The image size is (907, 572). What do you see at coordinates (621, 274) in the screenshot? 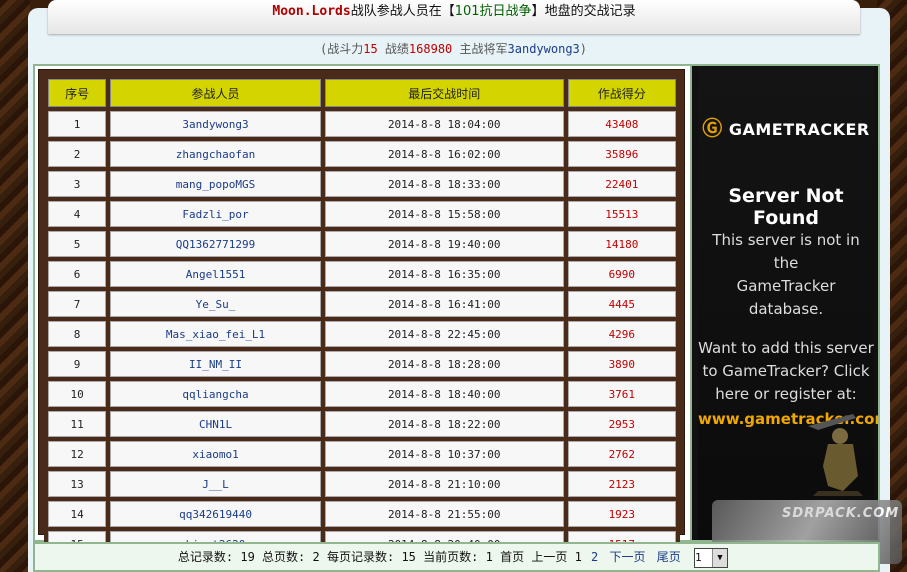
I see `cell-score: 6990` at bounding box center [621, 274].